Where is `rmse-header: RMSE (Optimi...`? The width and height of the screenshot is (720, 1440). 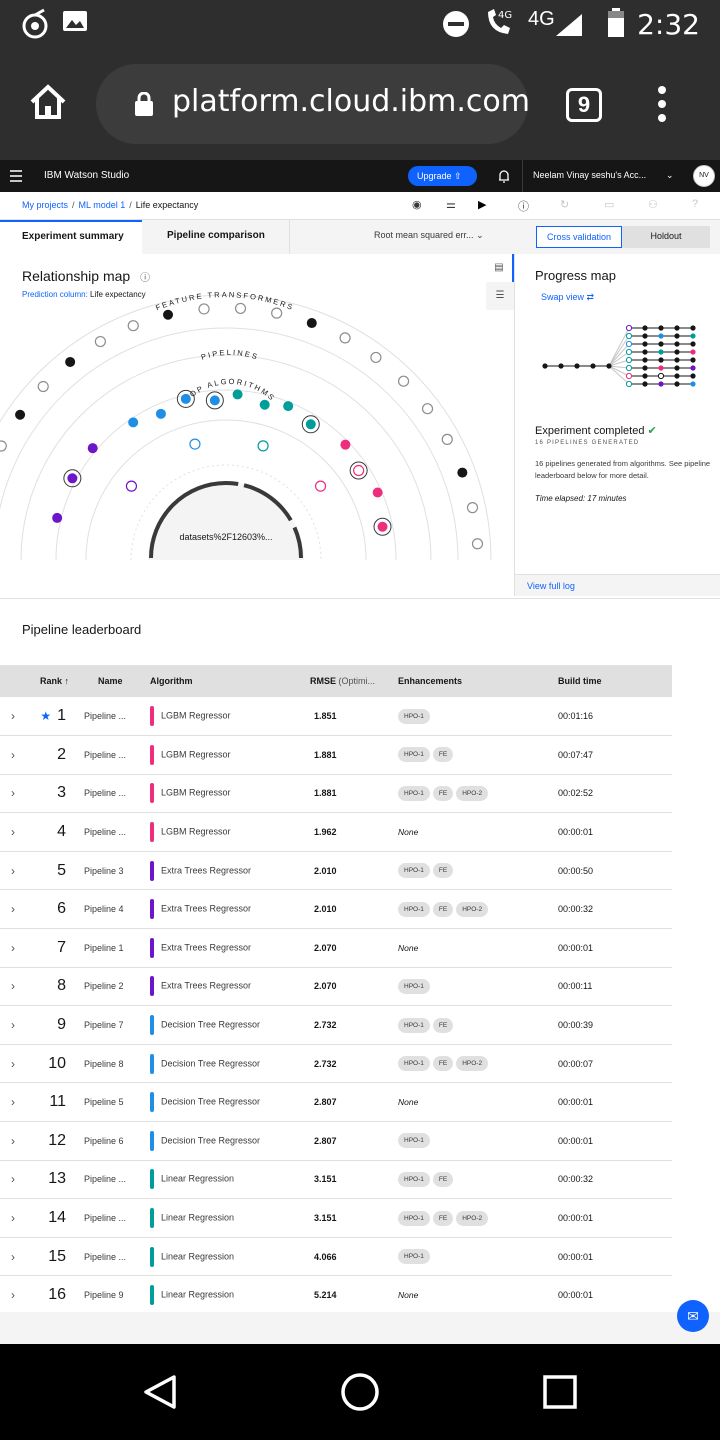
rmse-header: RMSE (Optimi... is located at coordinates (354, 681).